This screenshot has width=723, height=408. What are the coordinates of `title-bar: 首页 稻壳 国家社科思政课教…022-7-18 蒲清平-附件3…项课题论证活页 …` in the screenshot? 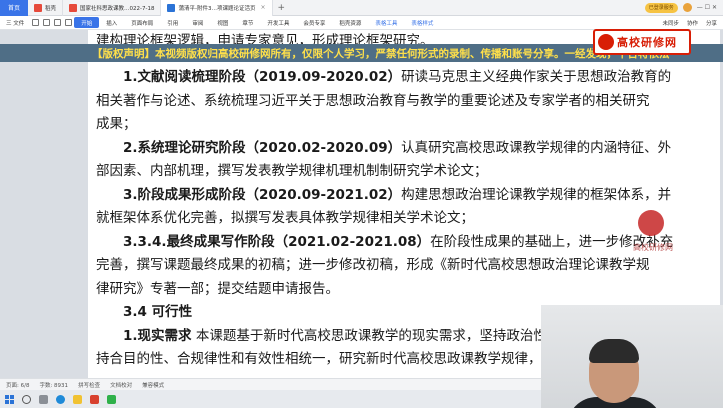 It's located at (361, 8).